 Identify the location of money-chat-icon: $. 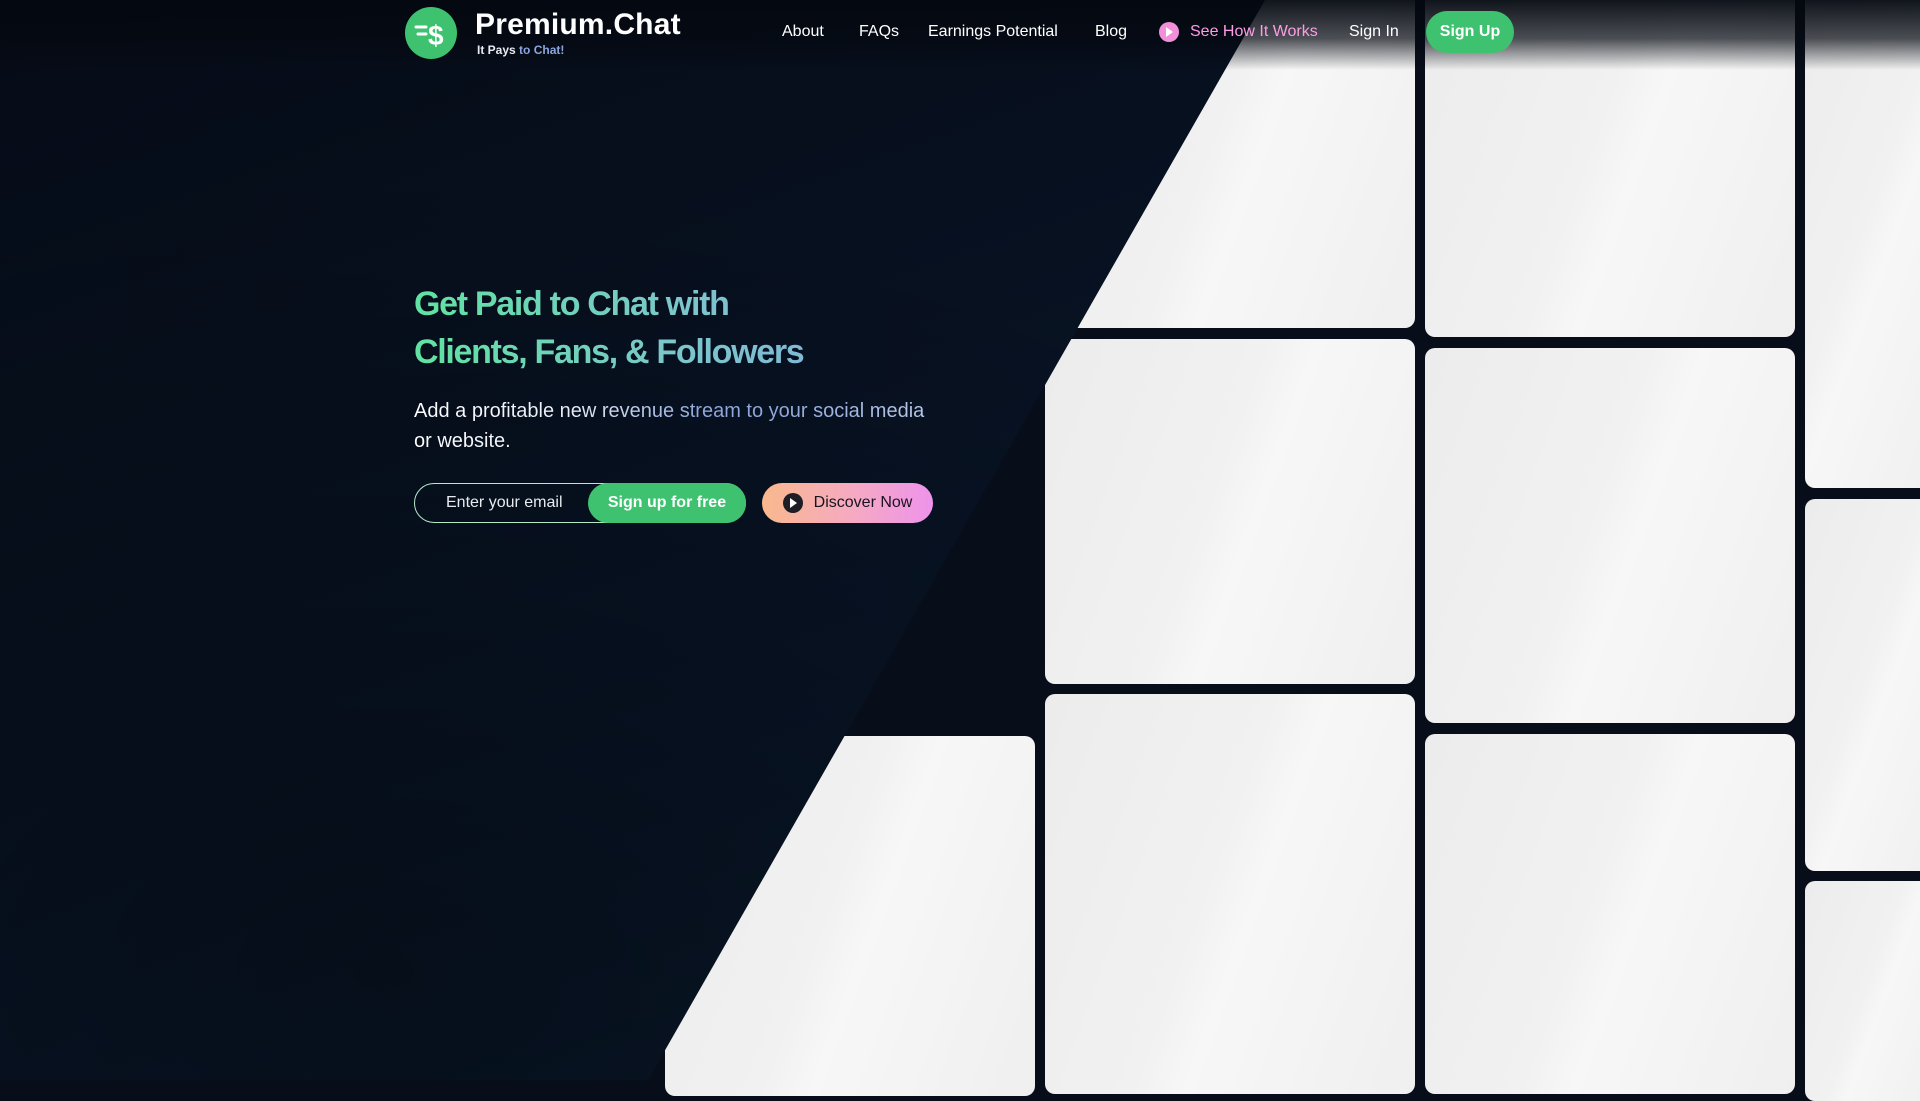
(431, 33).